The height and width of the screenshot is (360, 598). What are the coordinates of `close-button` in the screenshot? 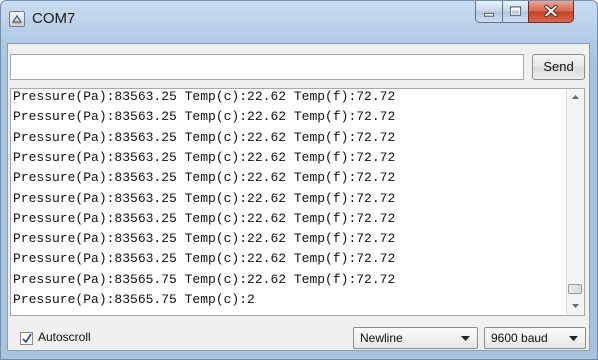 It's located at (551, 12).